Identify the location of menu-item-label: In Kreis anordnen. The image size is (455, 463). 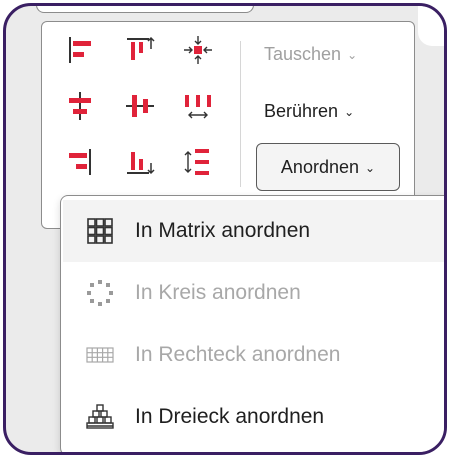
(218, 292).